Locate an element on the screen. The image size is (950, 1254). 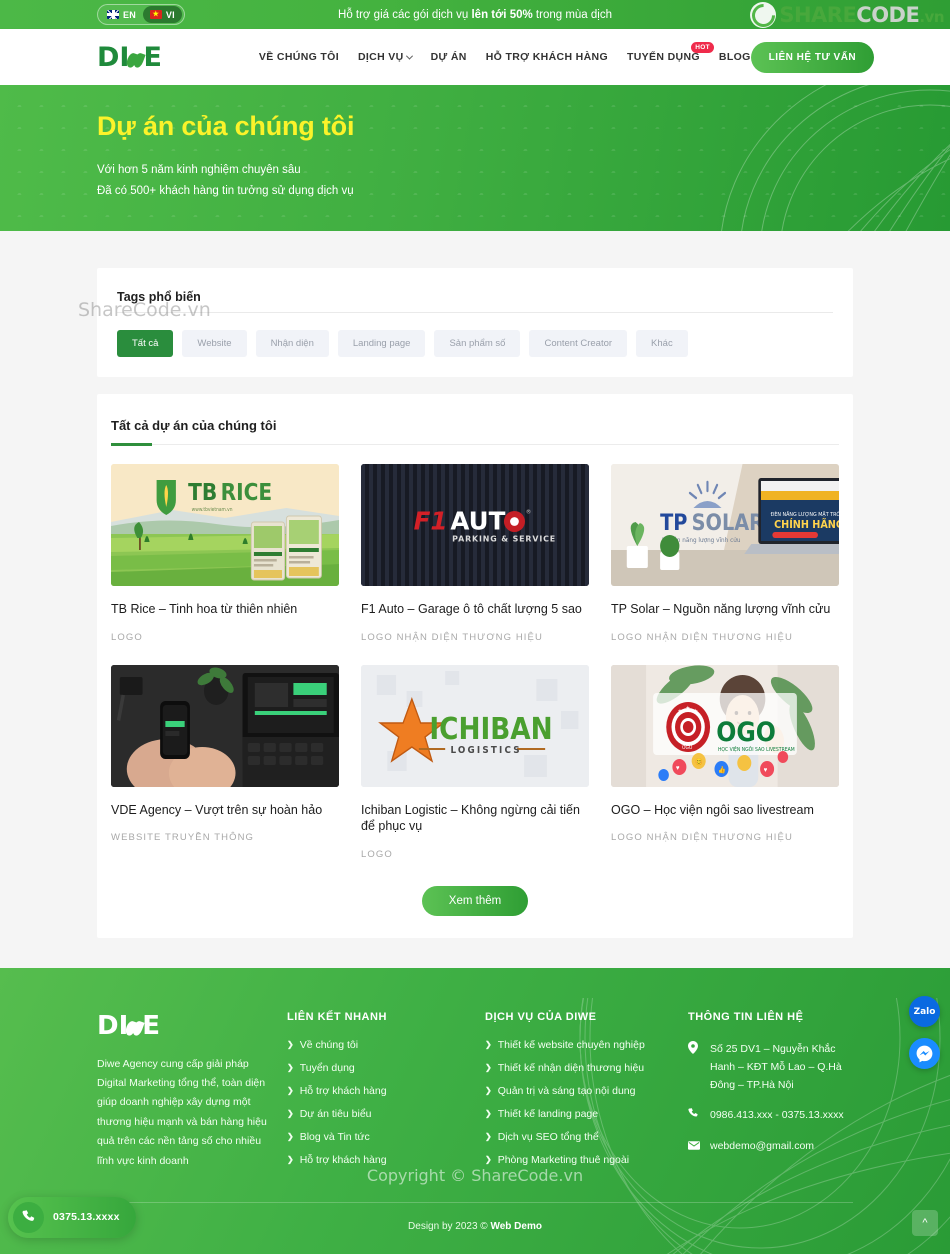
svg-text: TB is located at coordinates (202, 493).